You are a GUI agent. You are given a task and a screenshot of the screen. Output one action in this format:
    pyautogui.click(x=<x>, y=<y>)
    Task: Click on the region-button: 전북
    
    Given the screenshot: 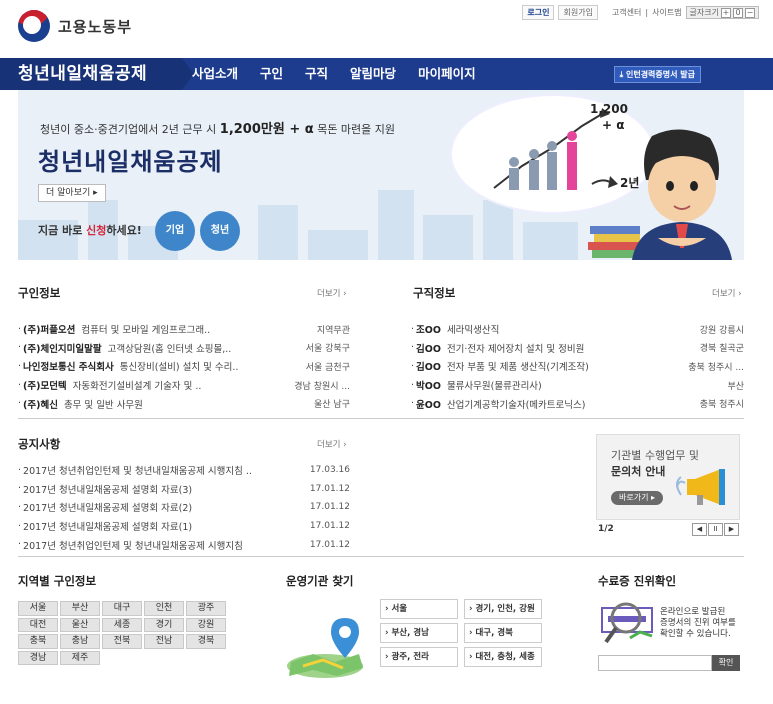 What is the action you would take?
    pyautogui.click(x=122, y=641)
    